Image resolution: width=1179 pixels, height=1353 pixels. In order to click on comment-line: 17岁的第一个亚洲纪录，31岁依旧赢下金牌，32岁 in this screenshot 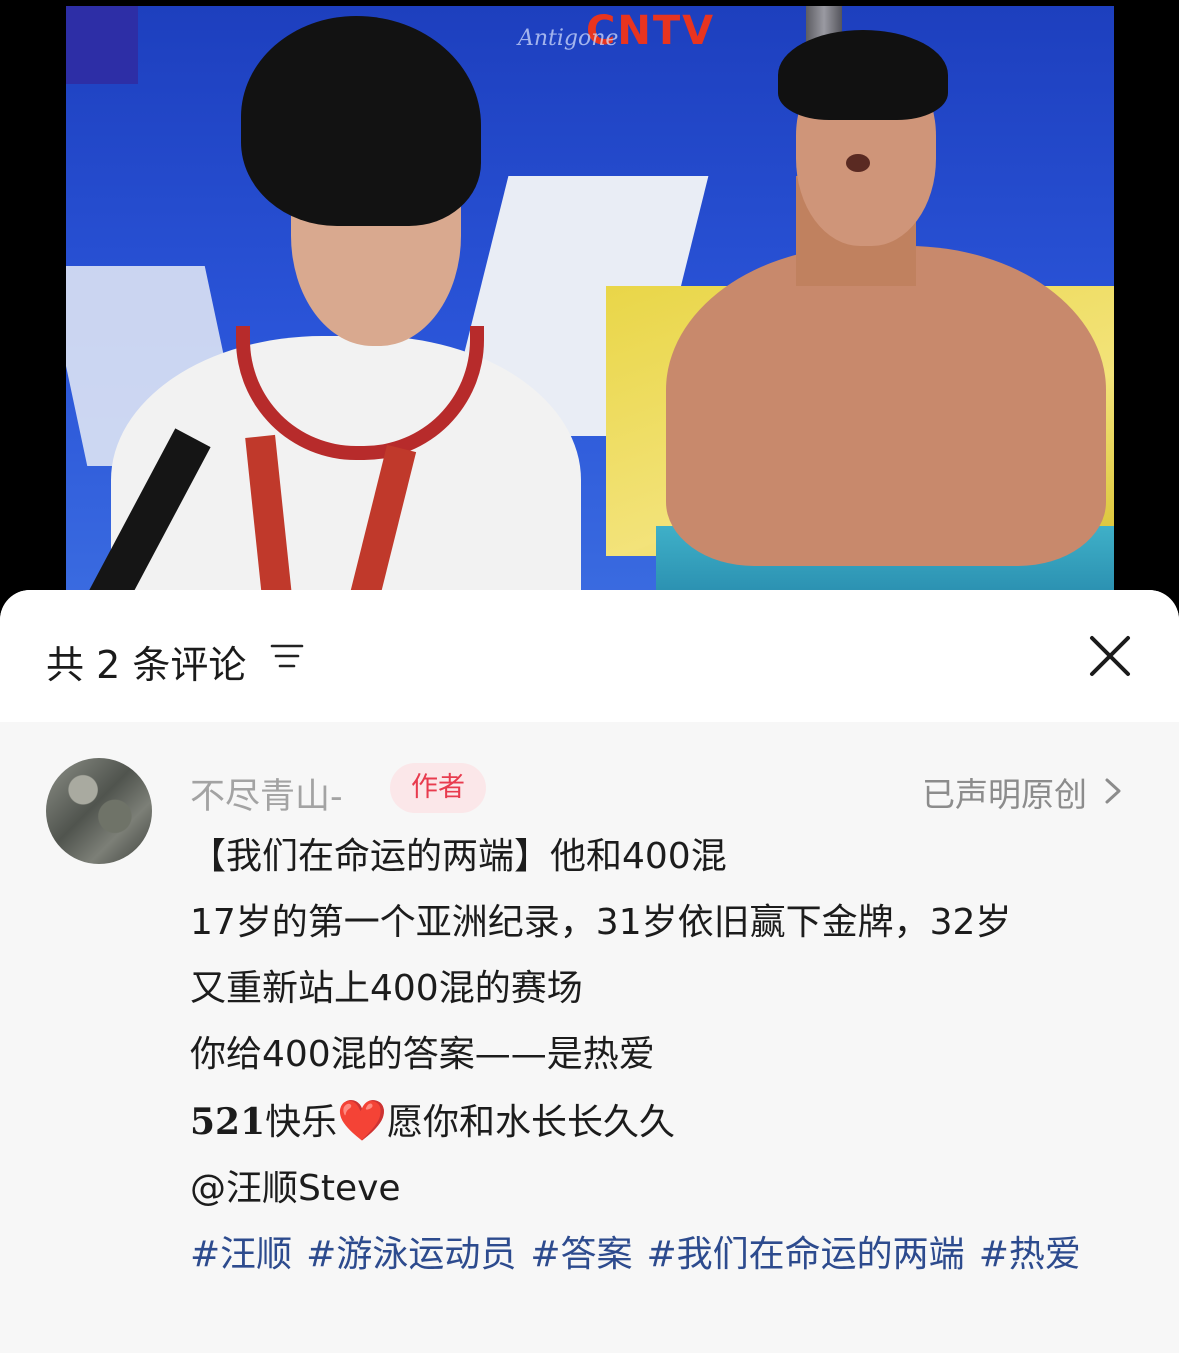, I will do `click(601, 922)`.